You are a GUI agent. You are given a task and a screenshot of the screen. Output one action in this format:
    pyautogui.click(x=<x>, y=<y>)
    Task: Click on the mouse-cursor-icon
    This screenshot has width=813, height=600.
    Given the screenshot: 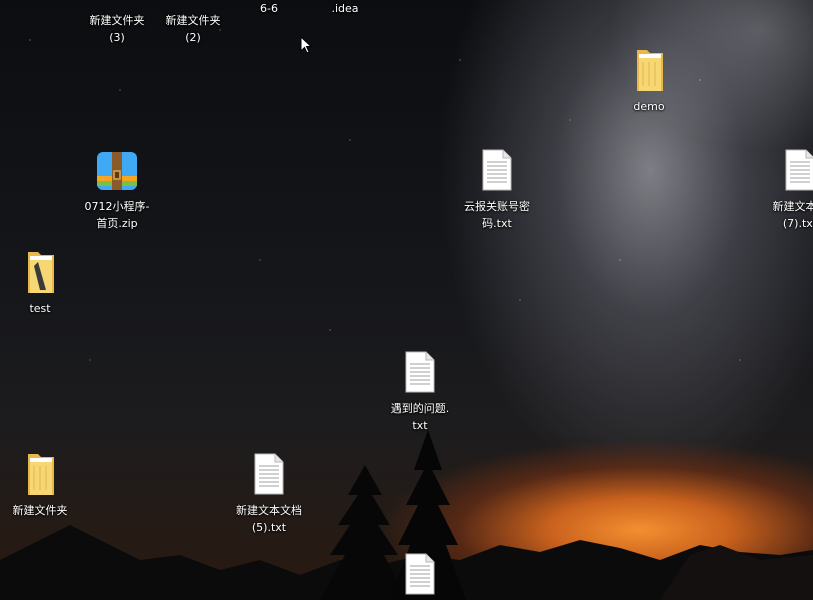 What is the action you would take?
    pyautogui.click(x=306, y=45)
    